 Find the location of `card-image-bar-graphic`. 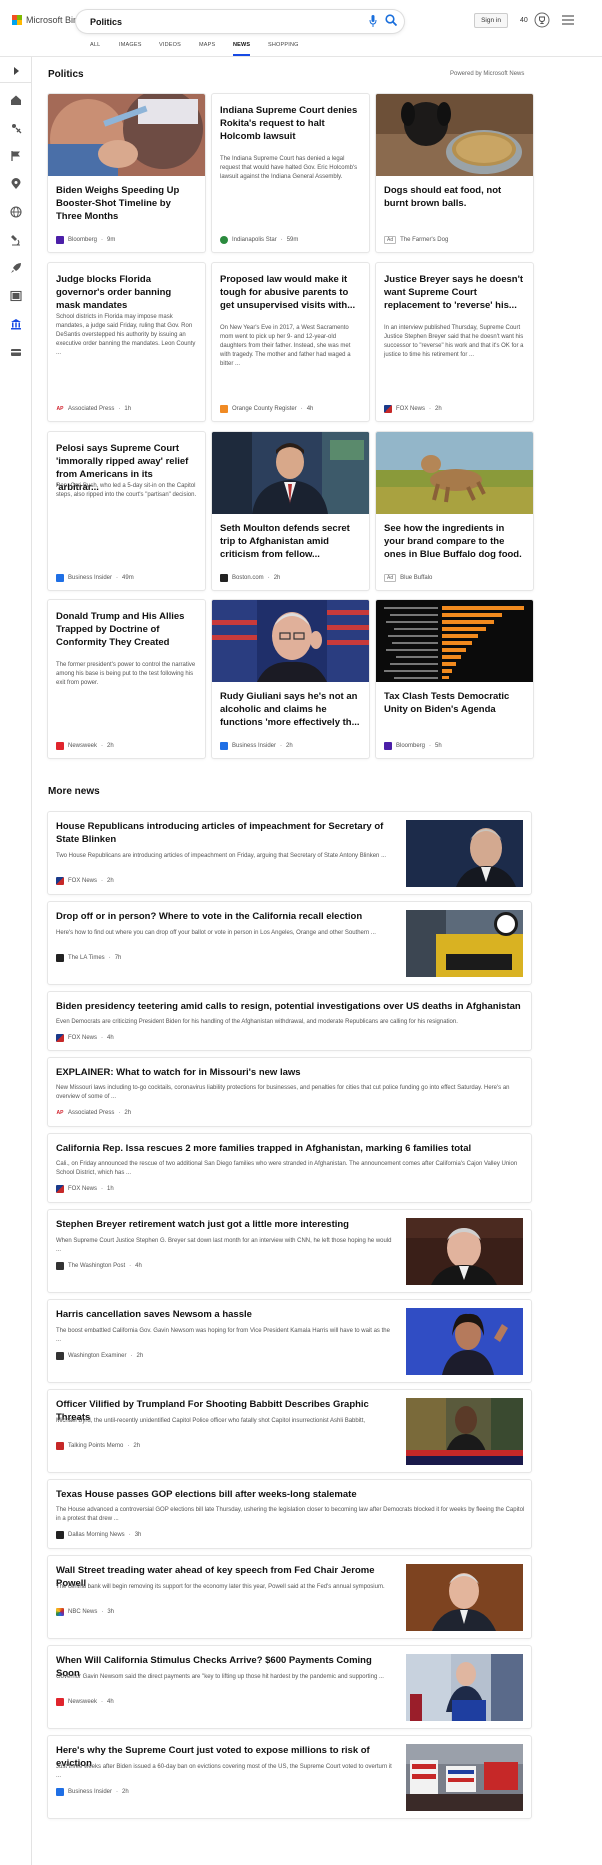

card-image-bar-graphic is located at coordinates (454, 641).